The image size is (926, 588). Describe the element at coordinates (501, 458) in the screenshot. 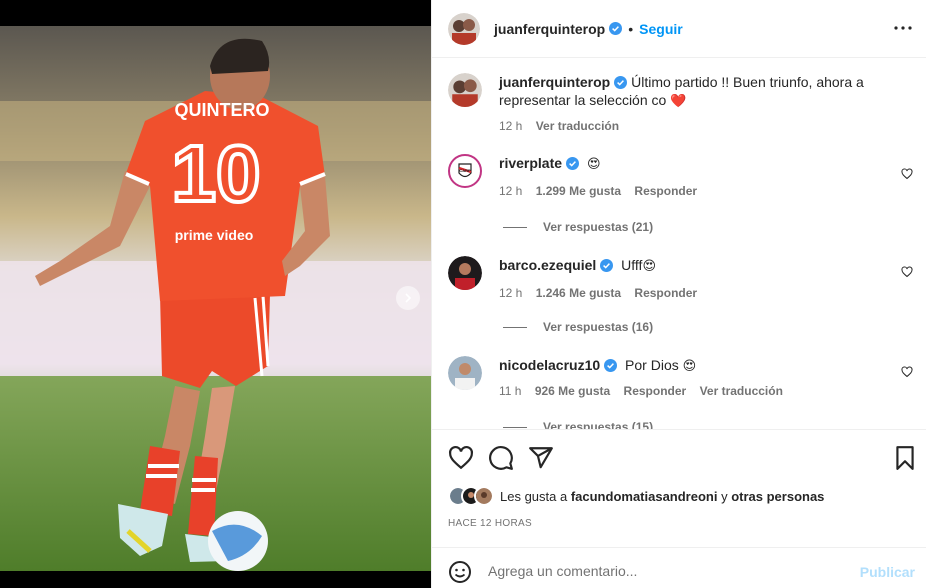

I see `comment-icon` at that location.